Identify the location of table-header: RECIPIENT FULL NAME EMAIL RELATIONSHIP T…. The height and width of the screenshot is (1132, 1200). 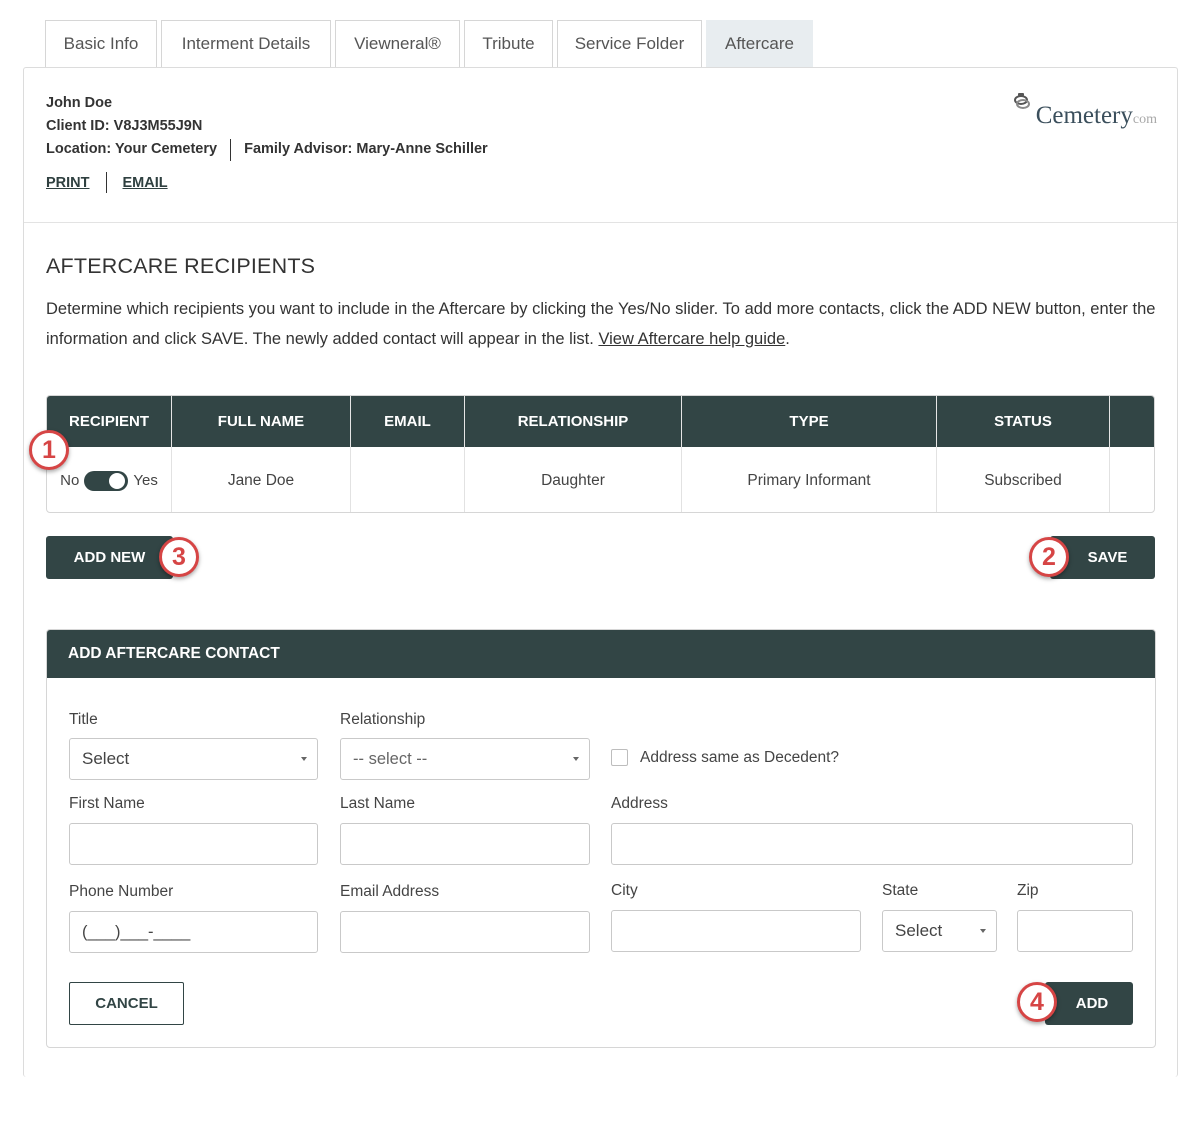
(600, 421).